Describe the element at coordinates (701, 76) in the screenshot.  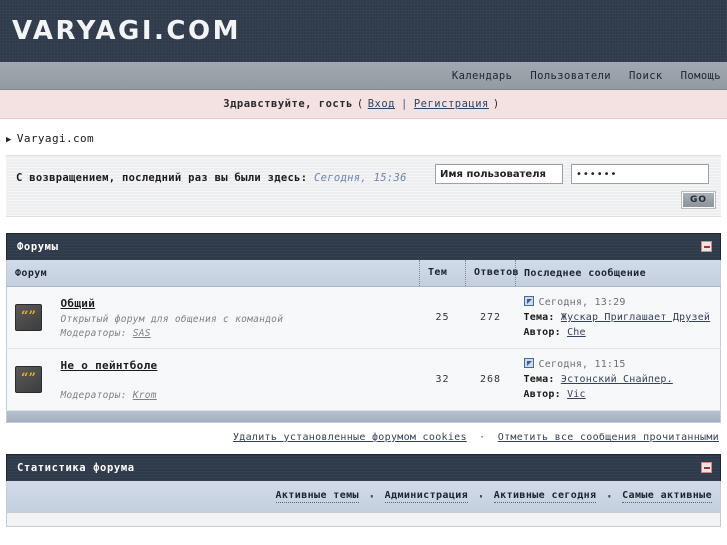
I see `nav-help: Помощь` at that location.